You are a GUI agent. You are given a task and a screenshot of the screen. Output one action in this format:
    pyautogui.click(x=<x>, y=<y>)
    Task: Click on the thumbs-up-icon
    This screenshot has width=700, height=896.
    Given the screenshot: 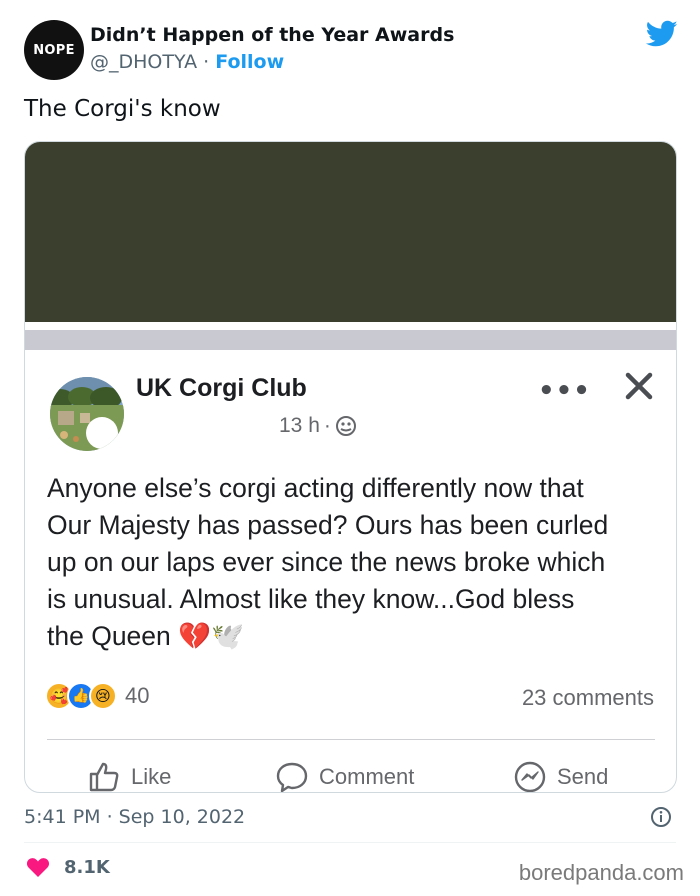 What is the action you would take?
    pyautogui.click(x=104, y=777)
    